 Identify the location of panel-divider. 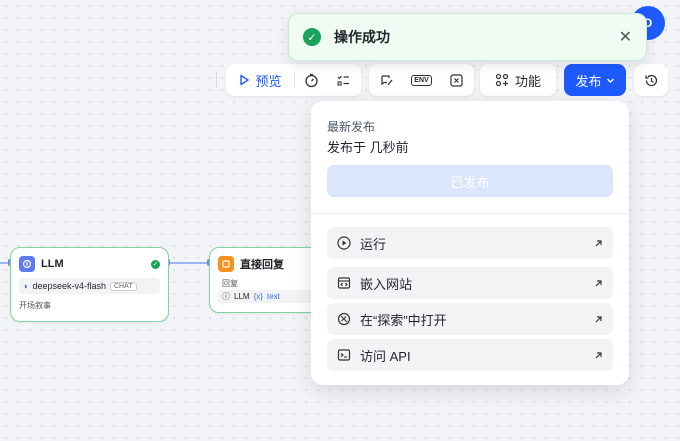
(470, 213).